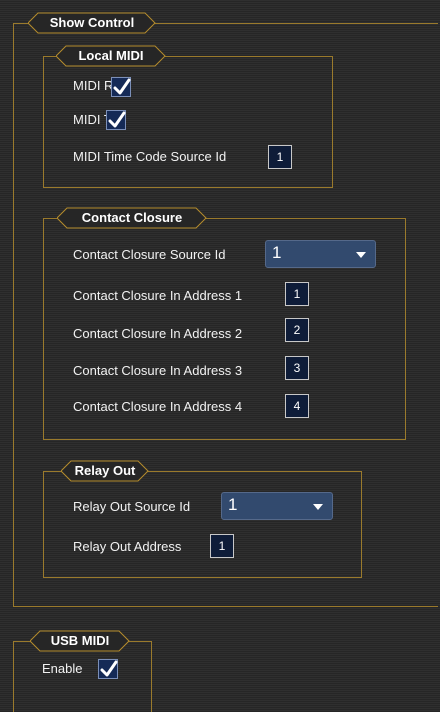 The height and width of the screenshot is (712, 440). I want to click on cc-in-address-2-field: 2, so click(297, 330).